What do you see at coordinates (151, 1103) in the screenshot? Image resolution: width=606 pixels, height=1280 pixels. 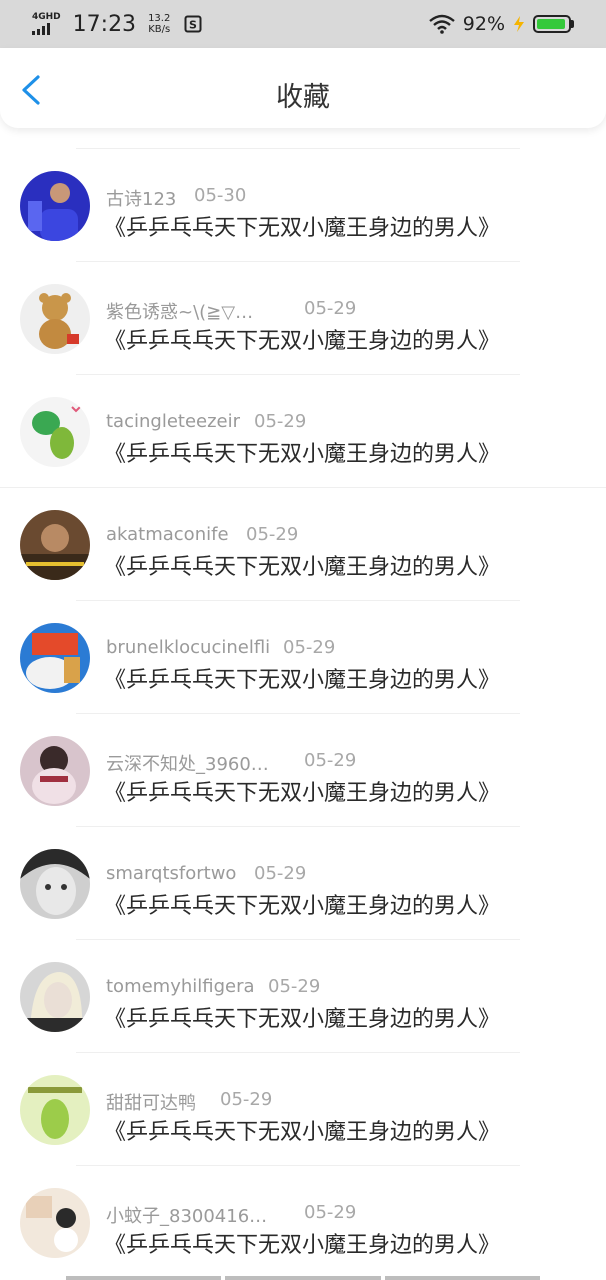 I see `username: 甜甜可达鸭` at bounding box center [151, 1103].